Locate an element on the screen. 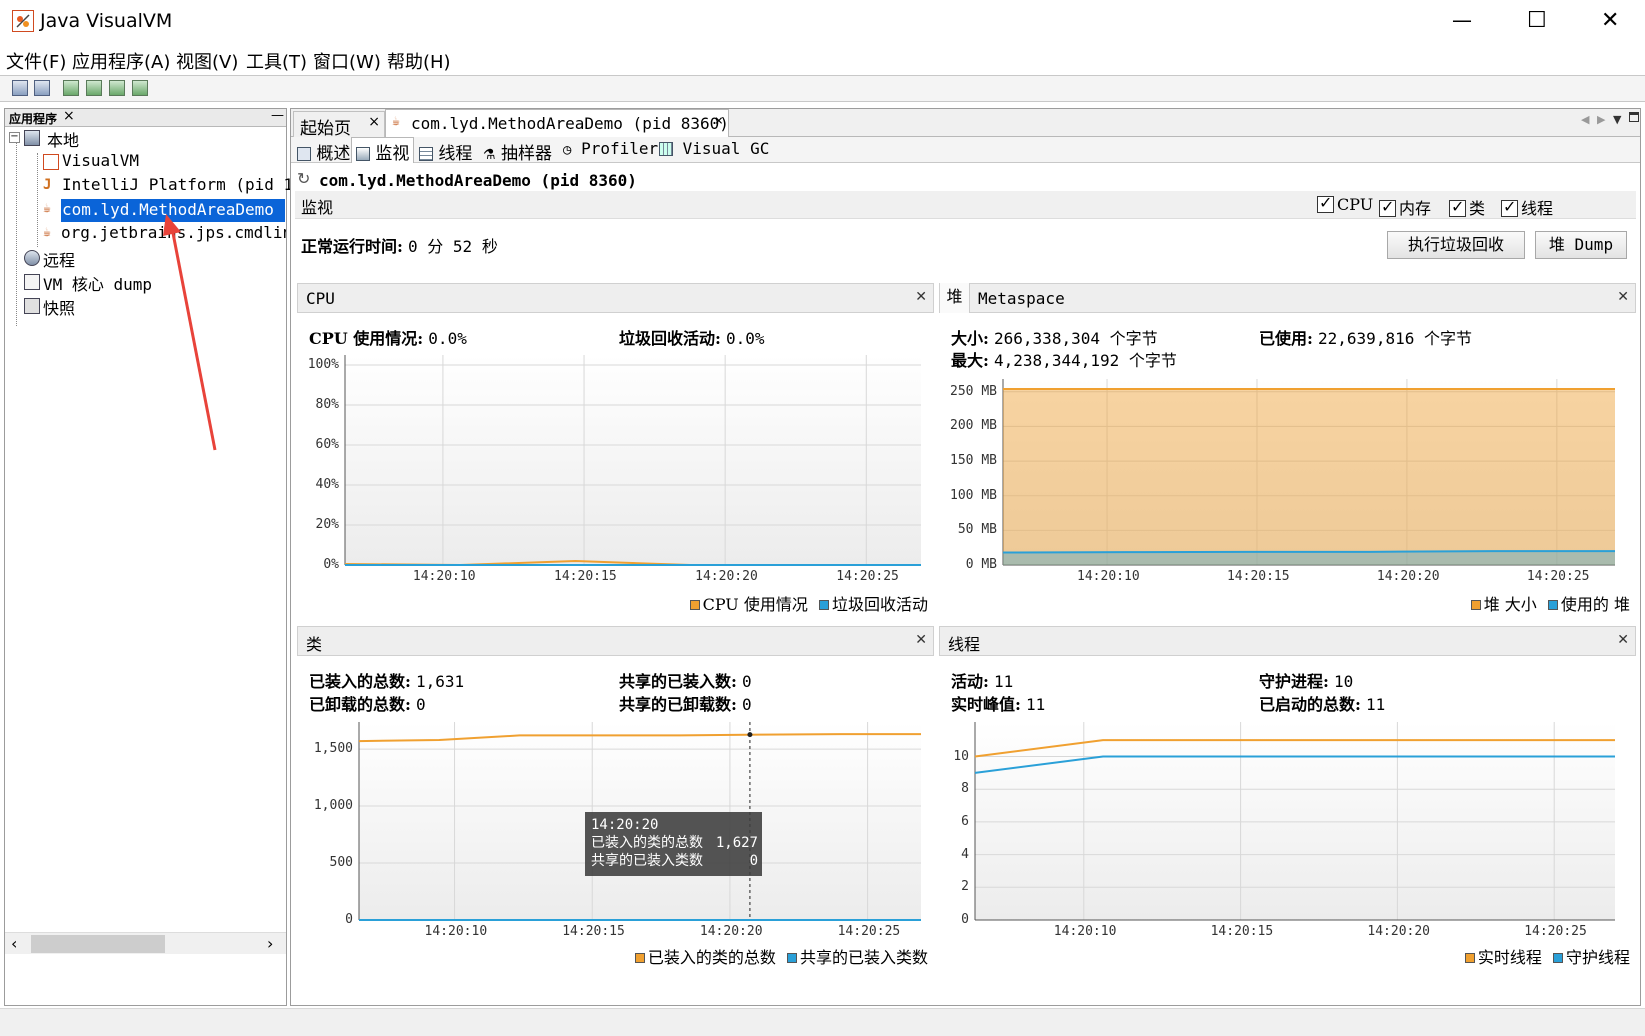 This screenshot has width=1645, height=1036. legend-swatch-blue is located at coordinates (823, 605).